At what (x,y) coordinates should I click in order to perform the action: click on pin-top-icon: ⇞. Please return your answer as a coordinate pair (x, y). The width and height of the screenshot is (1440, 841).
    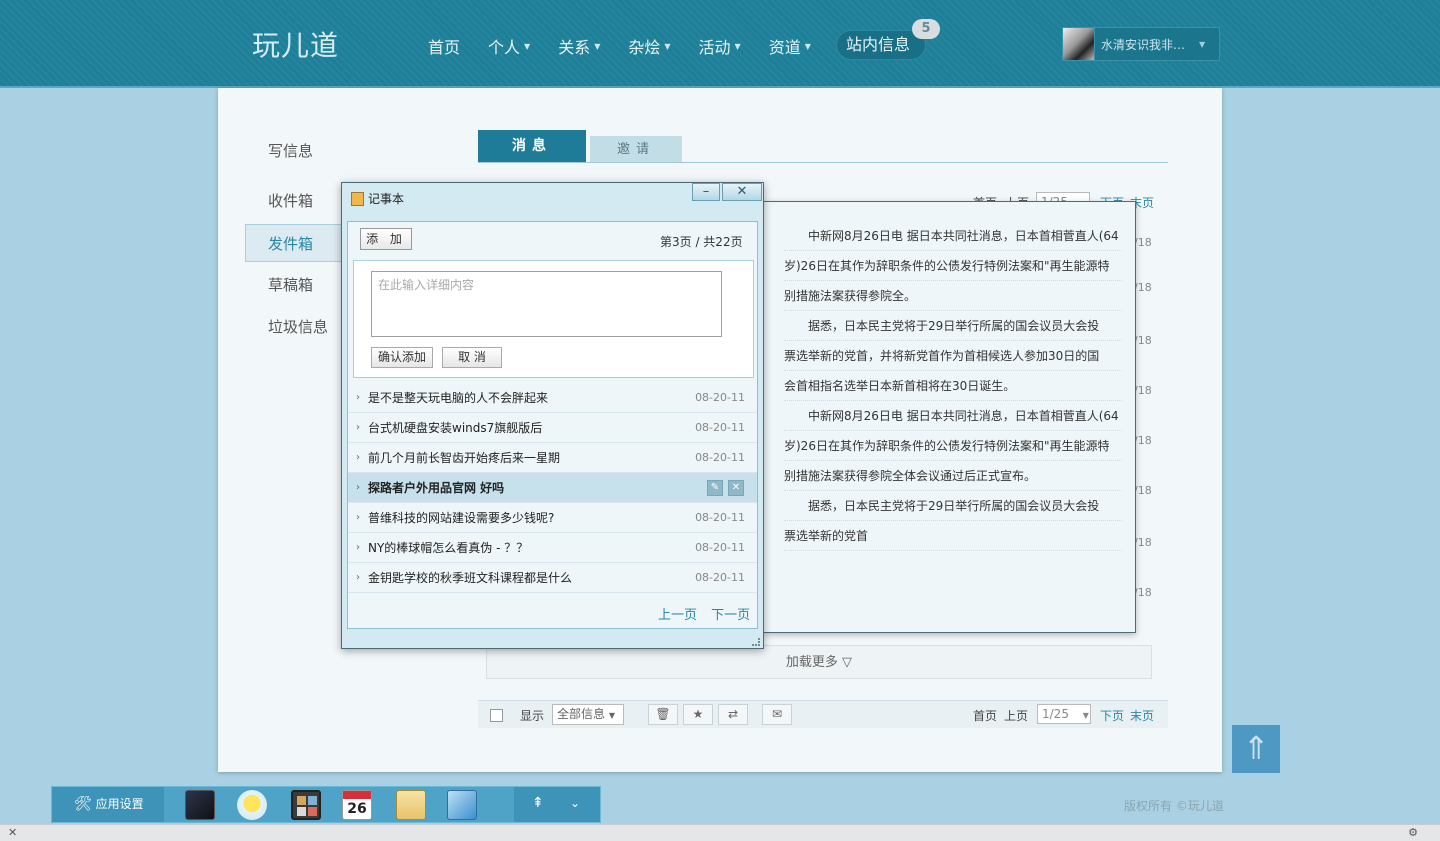
    Looking at the image, I should click on (538, 803).